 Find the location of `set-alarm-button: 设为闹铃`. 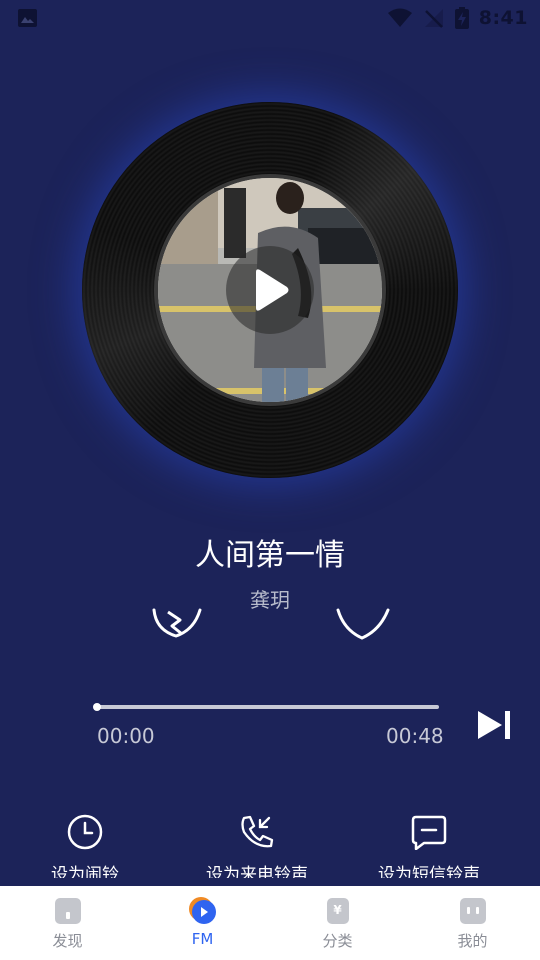

set-alarm-button: 设为闹铃 is located at coordinates (85, 846).